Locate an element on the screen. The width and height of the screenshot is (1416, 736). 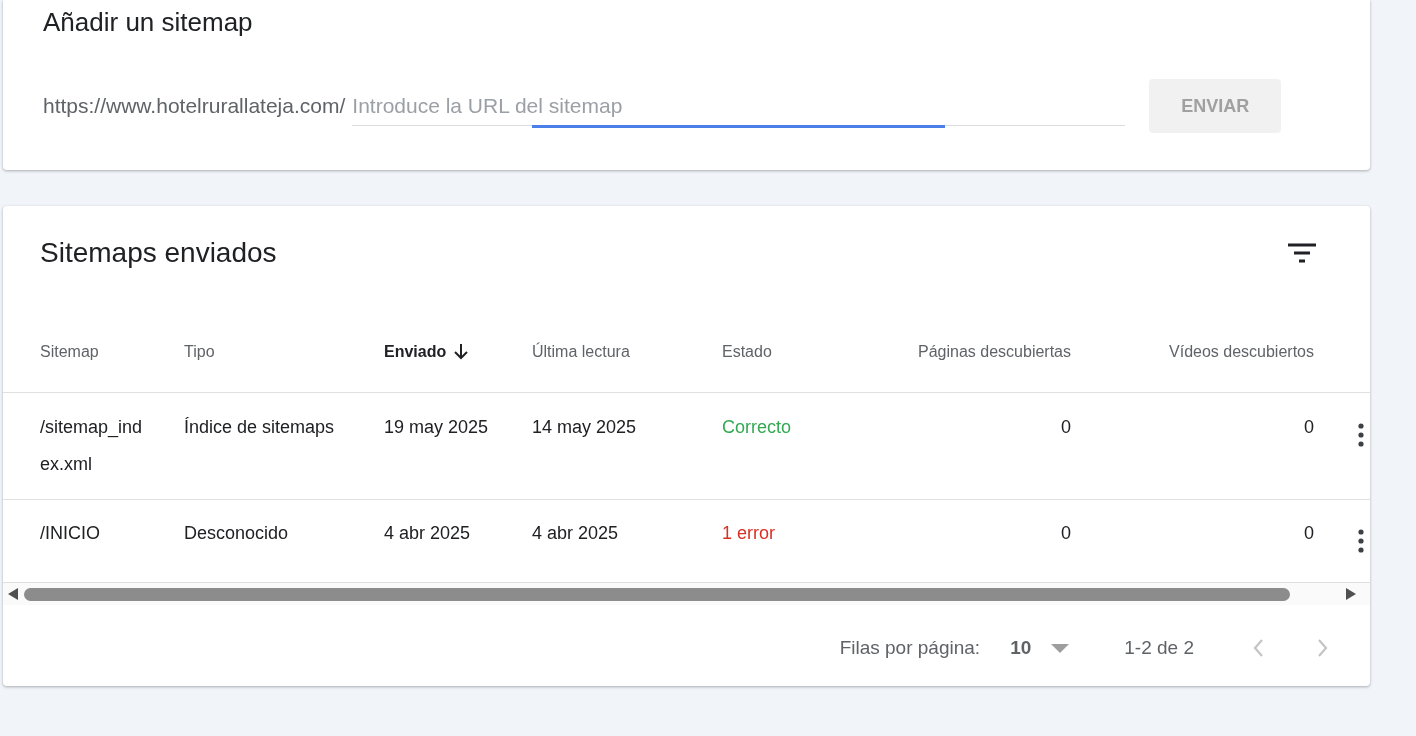
status-text: 1 error is located at coordinates (749, 533).